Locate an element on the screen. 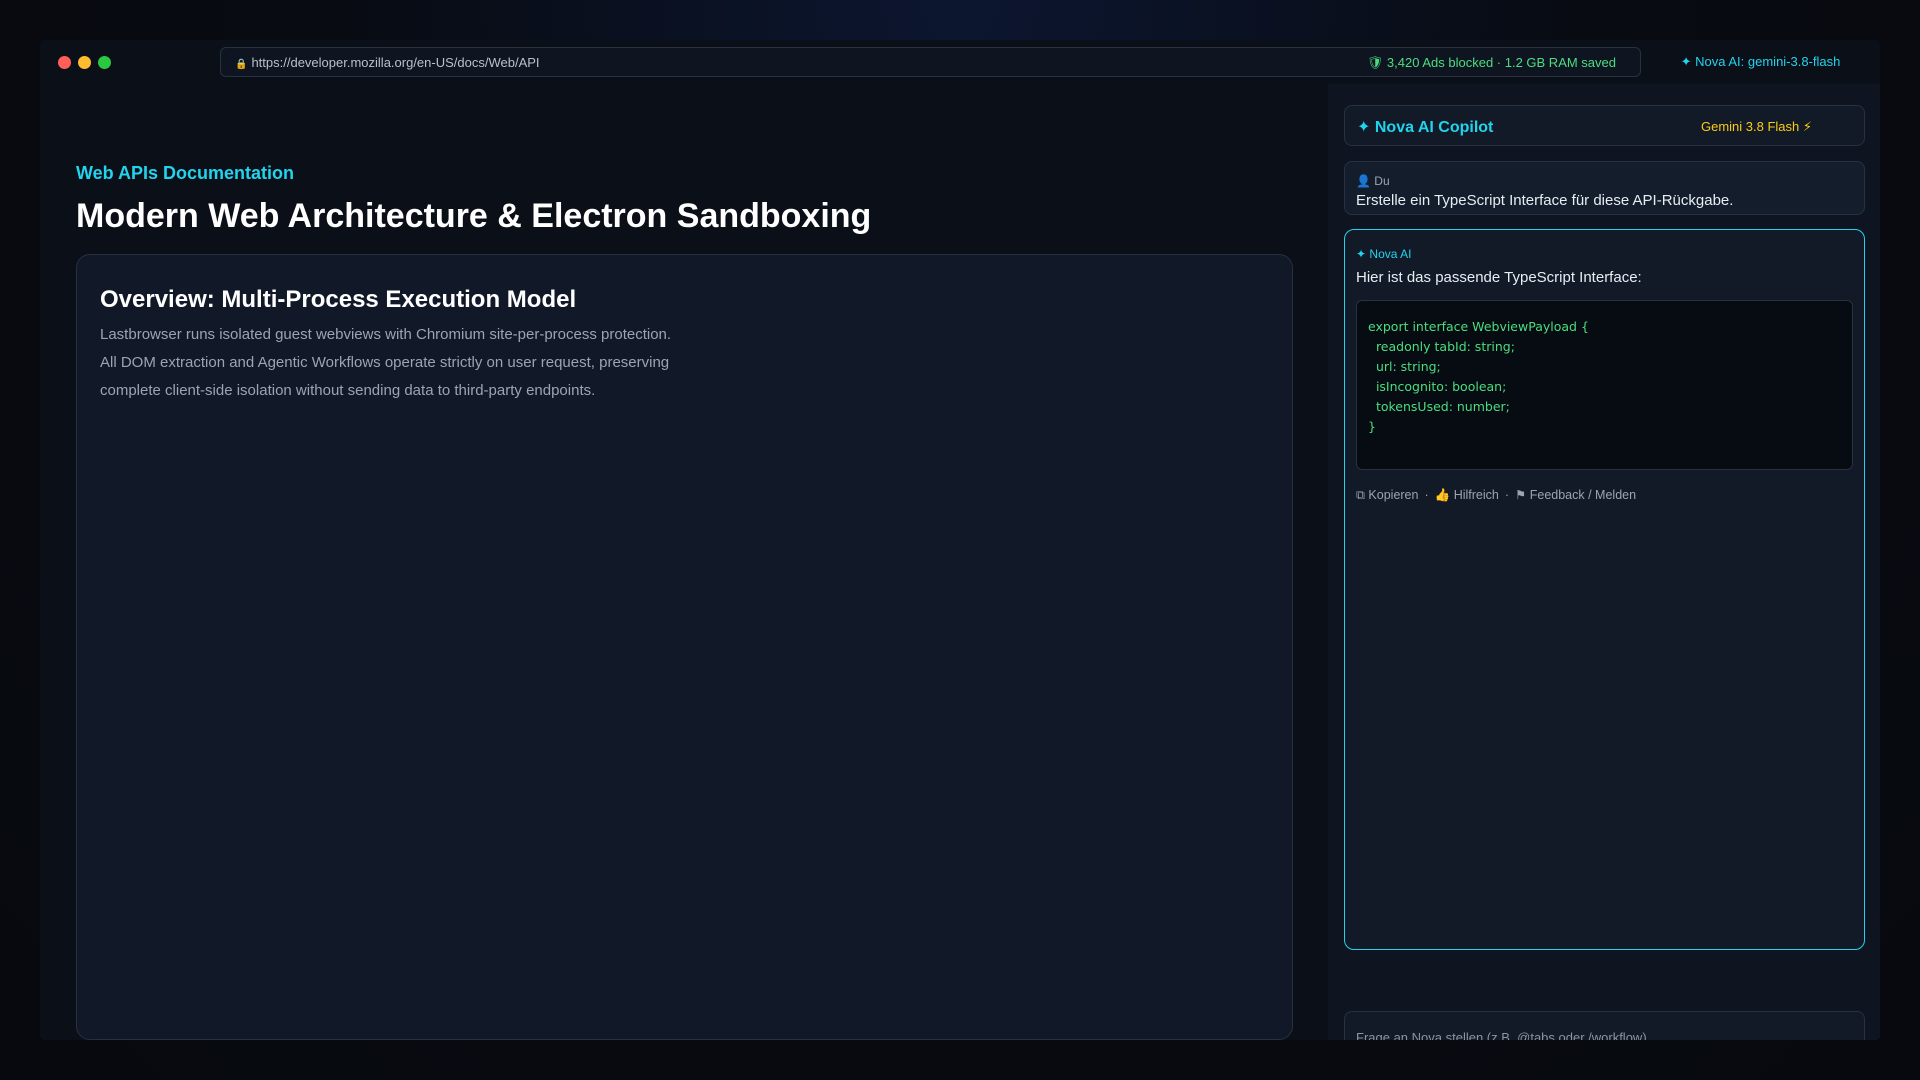 The image size is (1920, 1080). copilot-title-text: Nova AI Copilot is located at coordinates (1434, 127).